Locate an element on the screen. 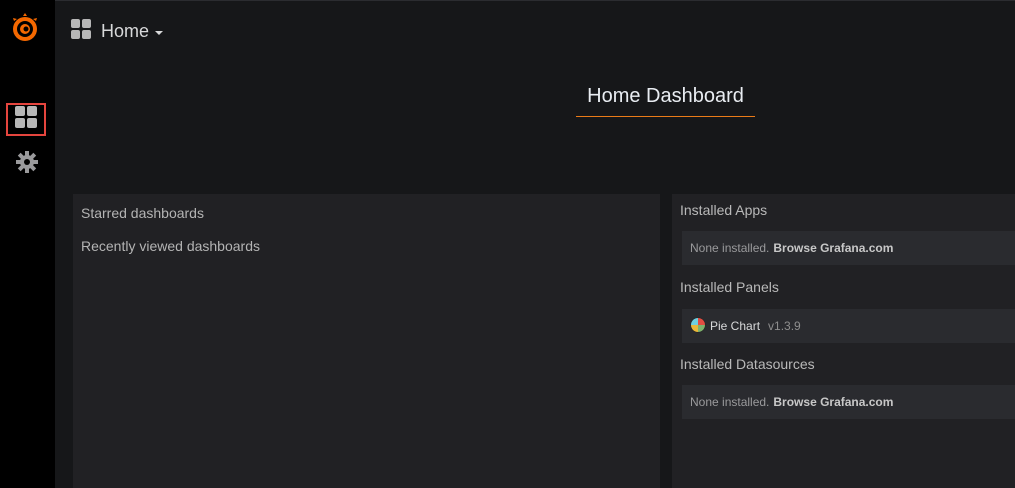 This screenshot has width=1015, height=488. installed-datasources-card: None installed. Browse Grafana.com is located at coordinates (848, 402).